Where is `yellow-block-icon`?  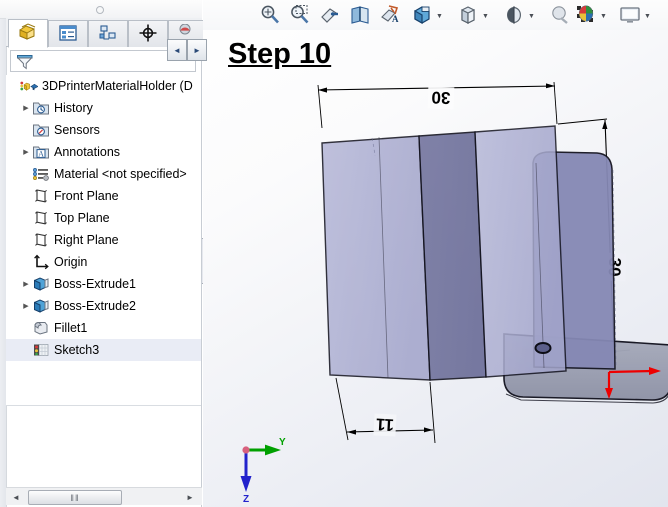 yellow-block-icon is located at coordinates (28, 33).